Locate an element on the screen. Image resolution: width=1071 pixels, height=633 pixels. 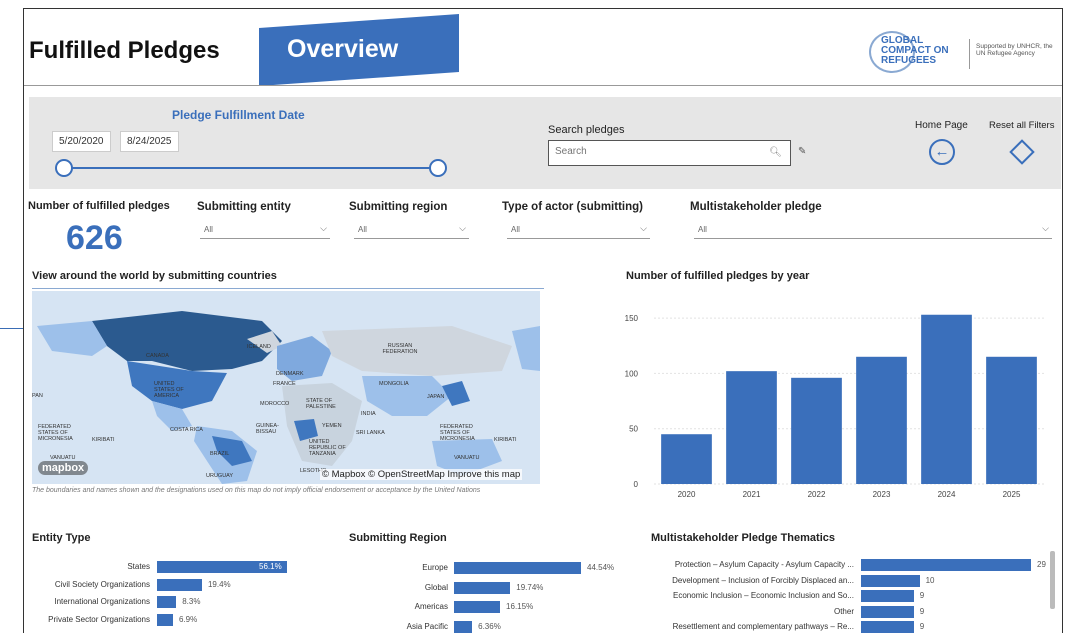
slicer-submitting-entity: All ⌵ is located at coordinates (265, 230).